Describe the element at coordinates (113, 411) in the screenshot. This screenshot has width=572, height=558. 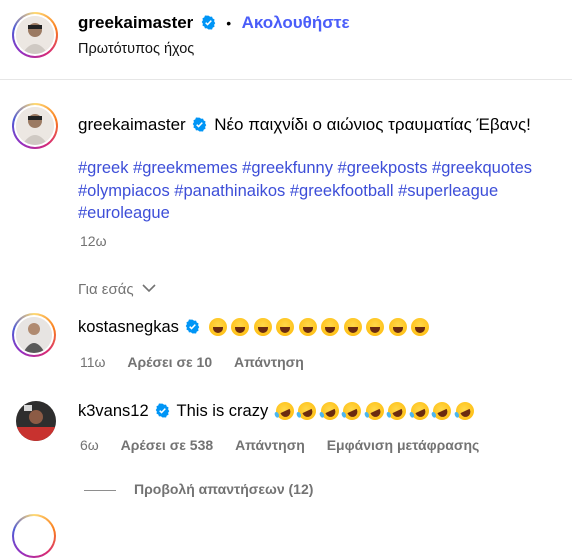
I see `comment-username: k3vans12` at that location.